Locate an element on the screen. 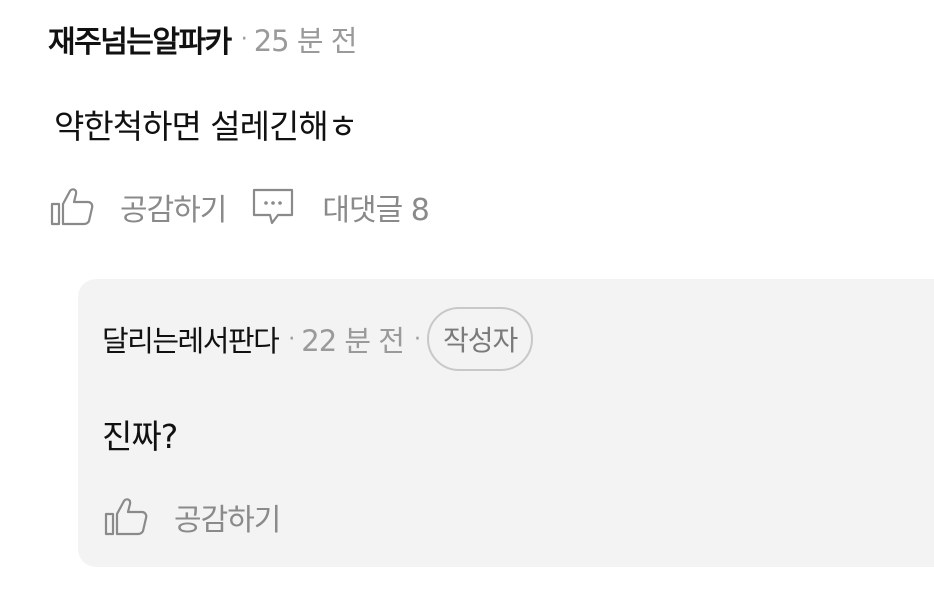 Image resolution: width=934 pixels, height=603 pixels. reply-like-button: 공감하기 is located at coordinates (192, 517).